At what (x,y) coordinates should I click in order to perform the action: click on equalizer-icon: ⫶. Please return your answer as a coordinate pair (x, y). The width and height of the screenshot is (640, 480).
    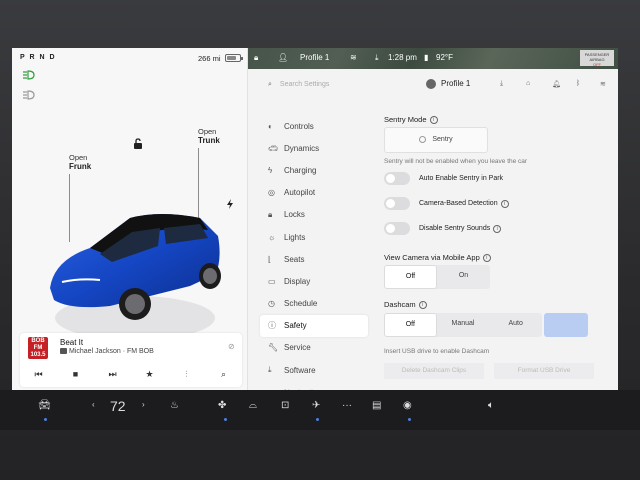
    Looking at the image, I should click on (187, 374).